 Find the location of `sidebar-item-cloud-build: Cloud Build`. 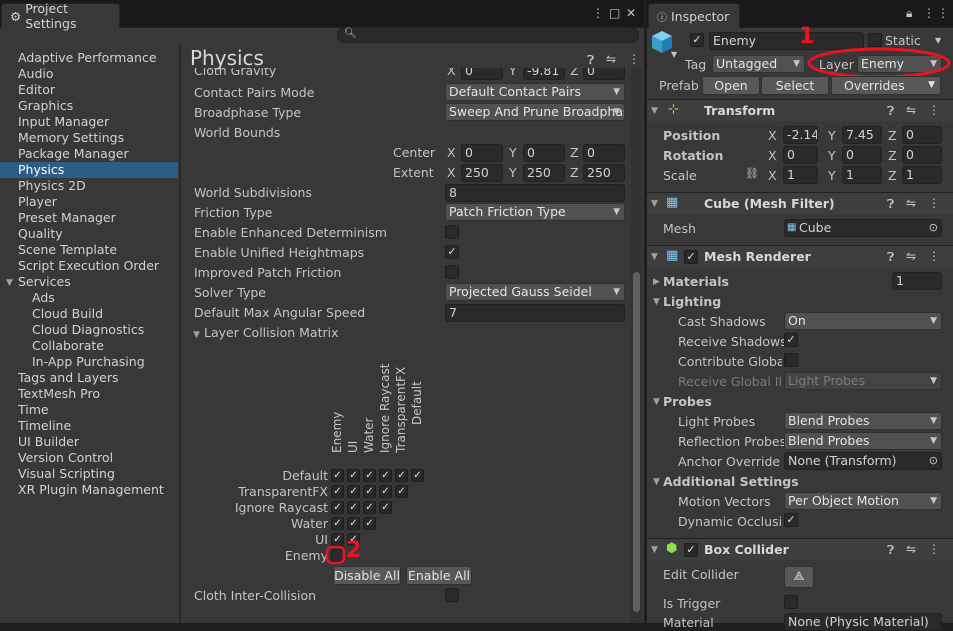

sidebar-item-cloud-build: Cloud Build is located at coordinates (67, 313).